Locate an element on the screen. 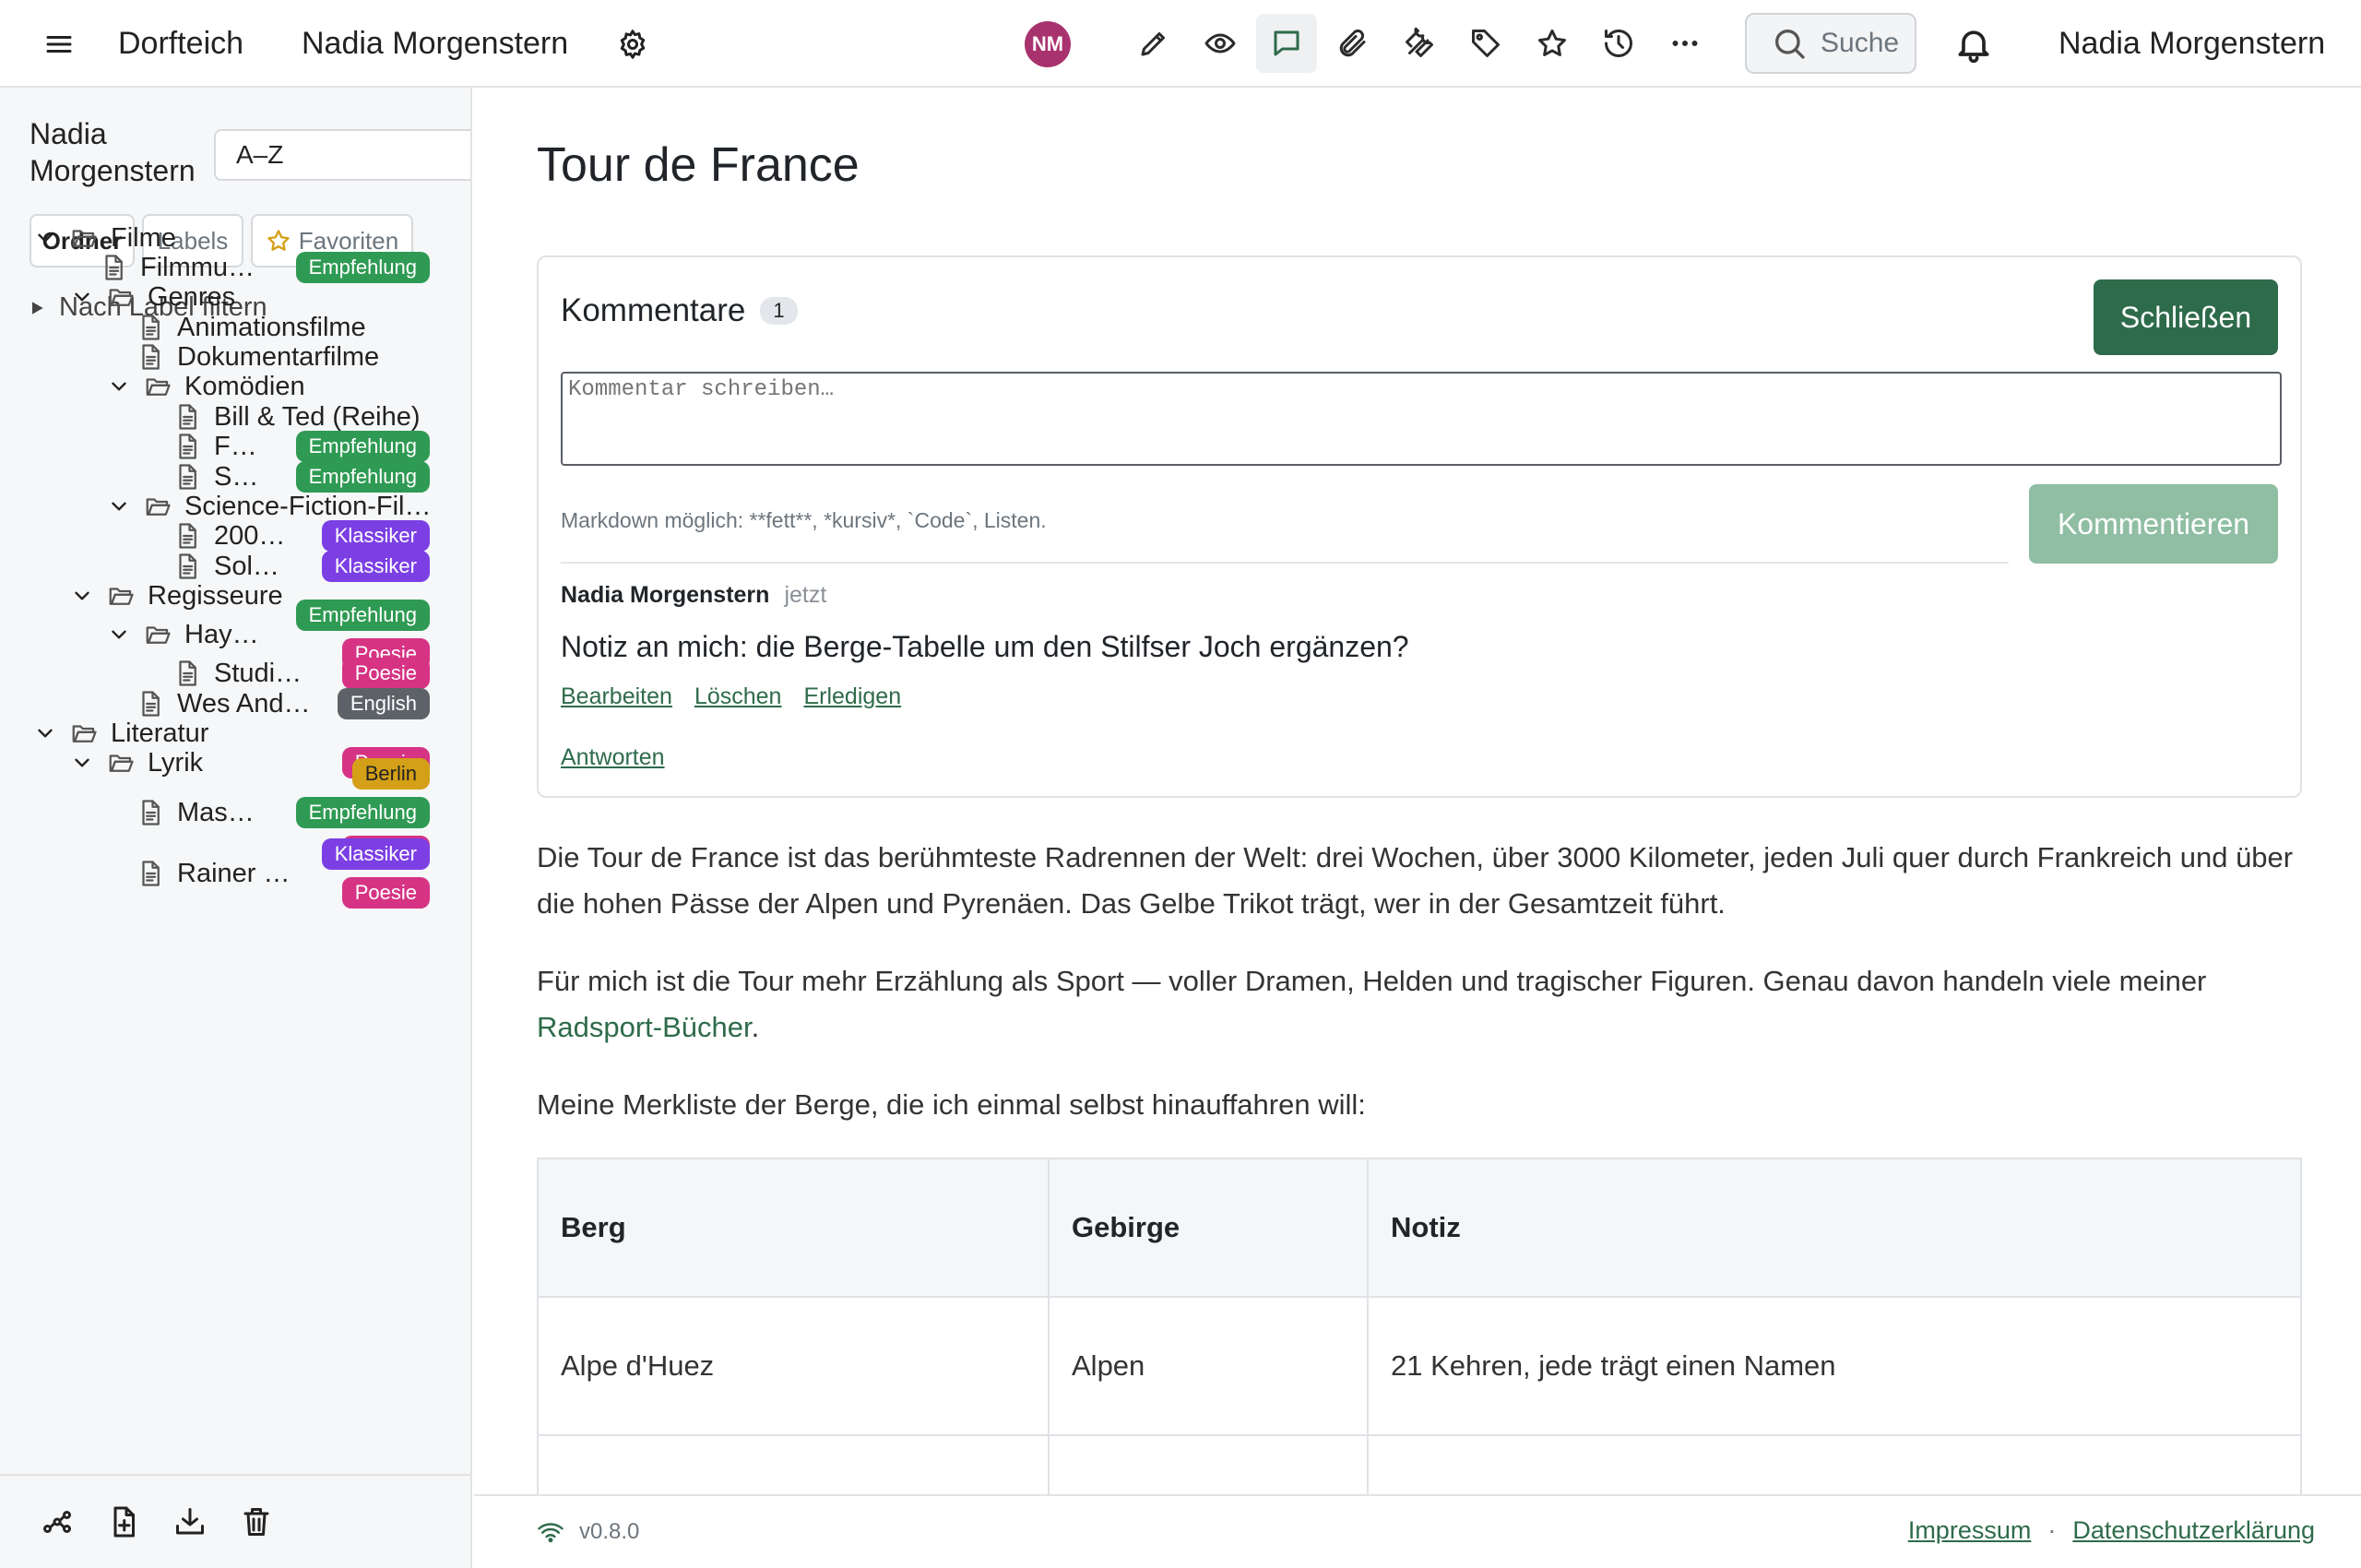 This screenshot has height=1568, width=2361. table-cell: Alpen is located at coordinates (1208, 1366).